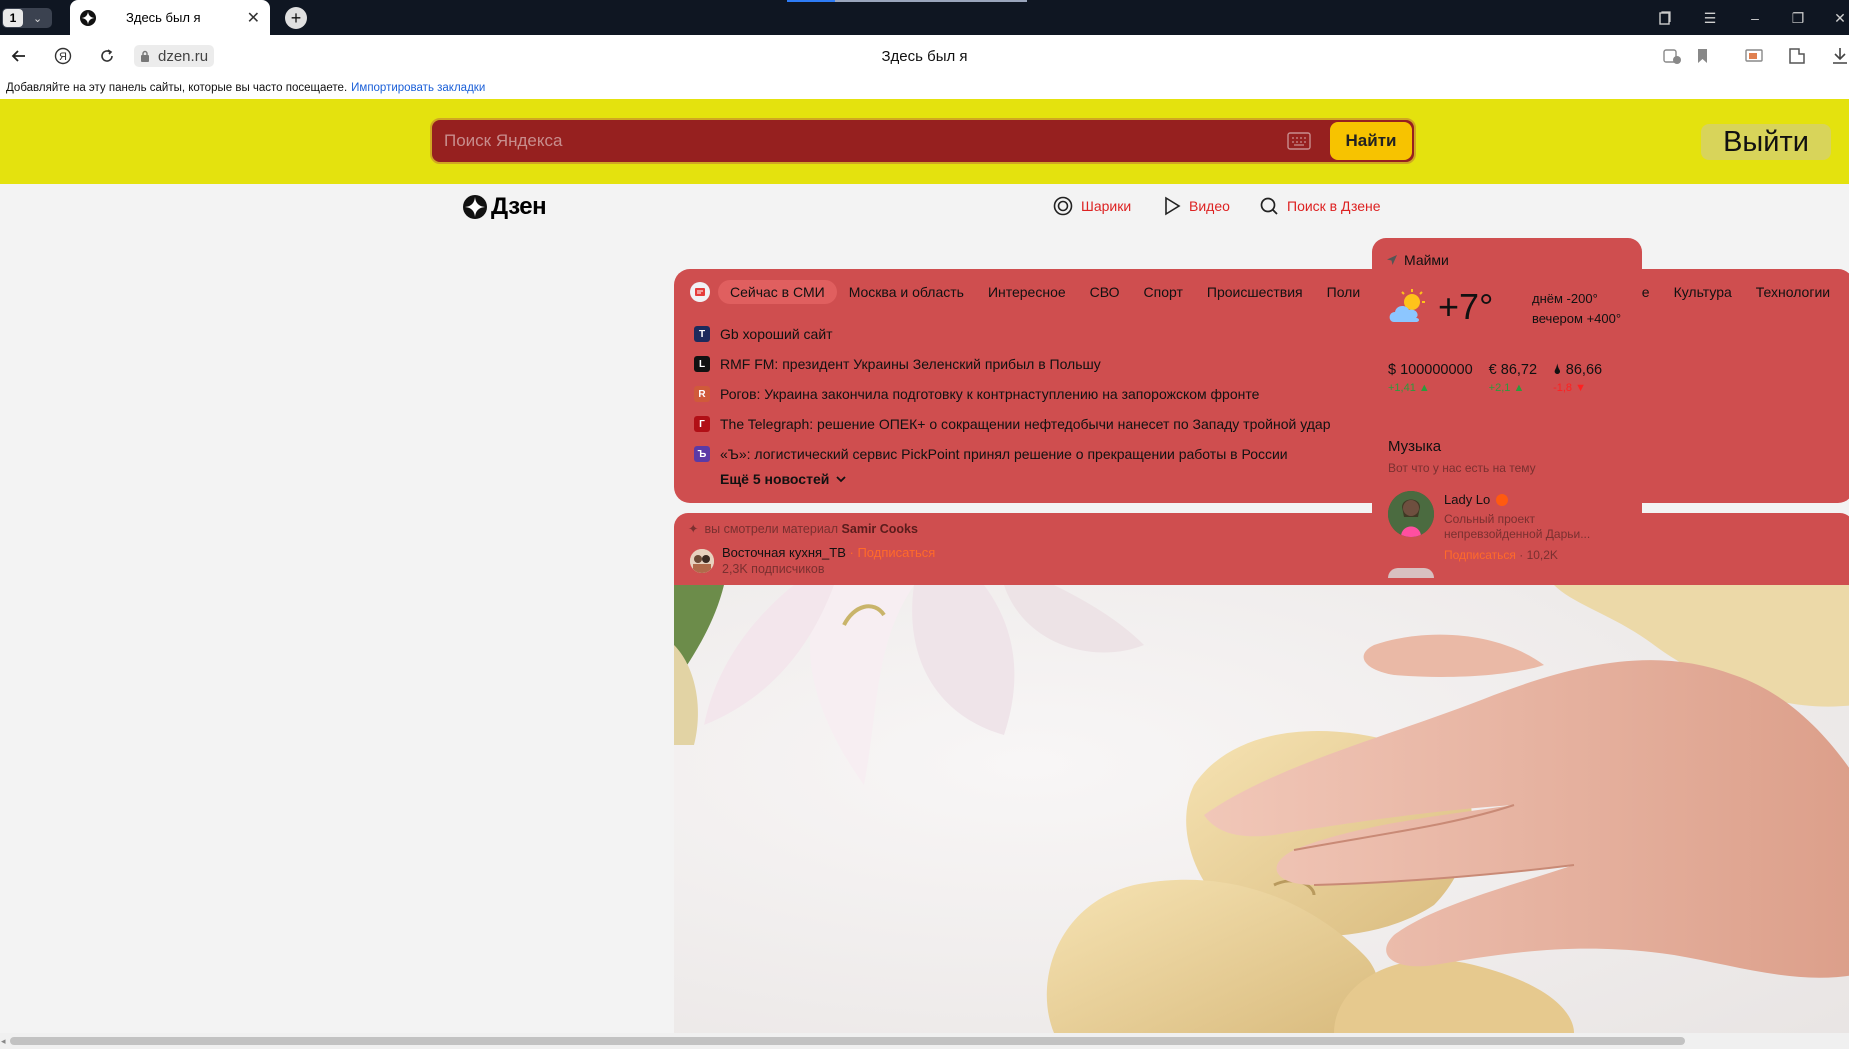  I want to click on browser-tab: Здесь был я ✕, so click(170, 17).